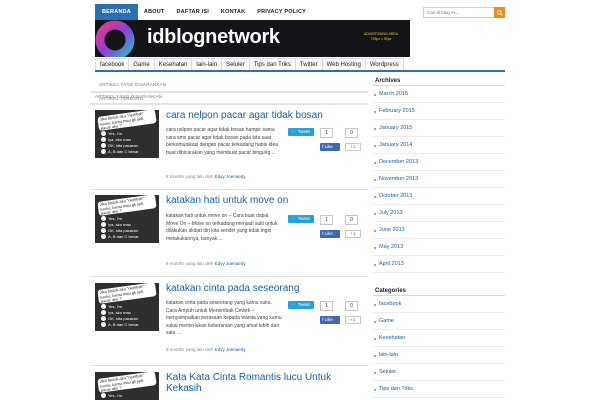 The height and width of the screenshot is (400, 600). What do you see at coordinates (133, 84) in the screenshot?
I see `section-label-recommended: ARTIKEL YANG DISARANKAN` at bounding box center [133, 84].